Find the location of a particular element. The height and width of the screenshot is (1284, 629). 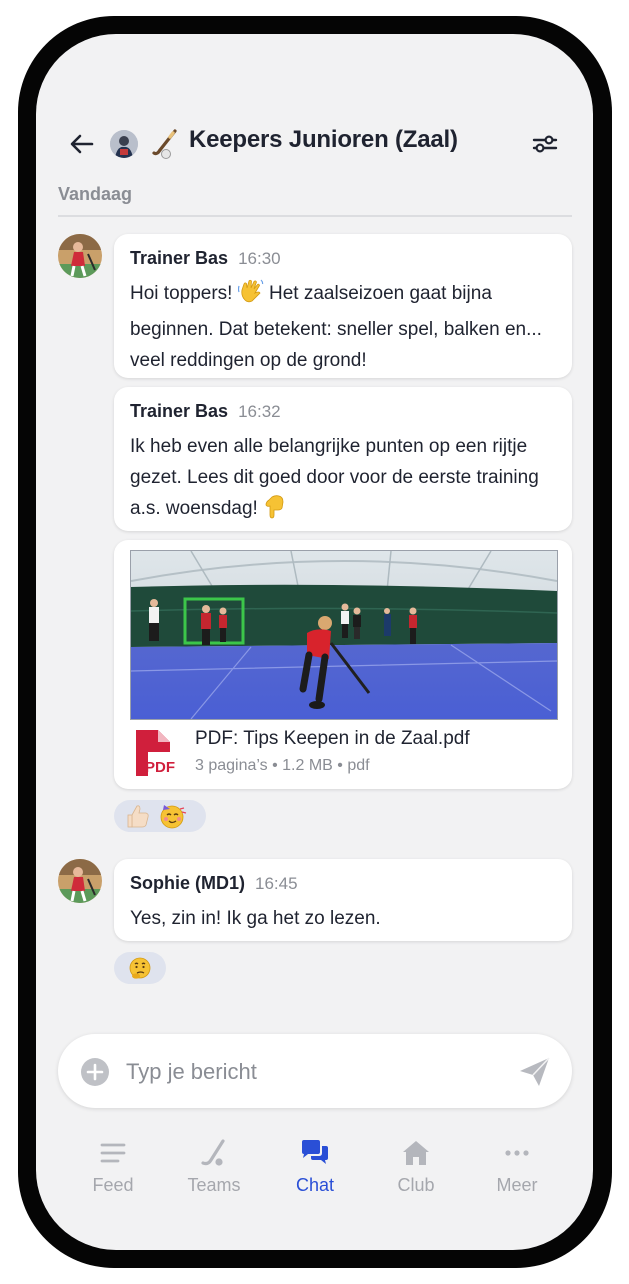

nav-club-label: Club is located at coordinates (416, 1185).